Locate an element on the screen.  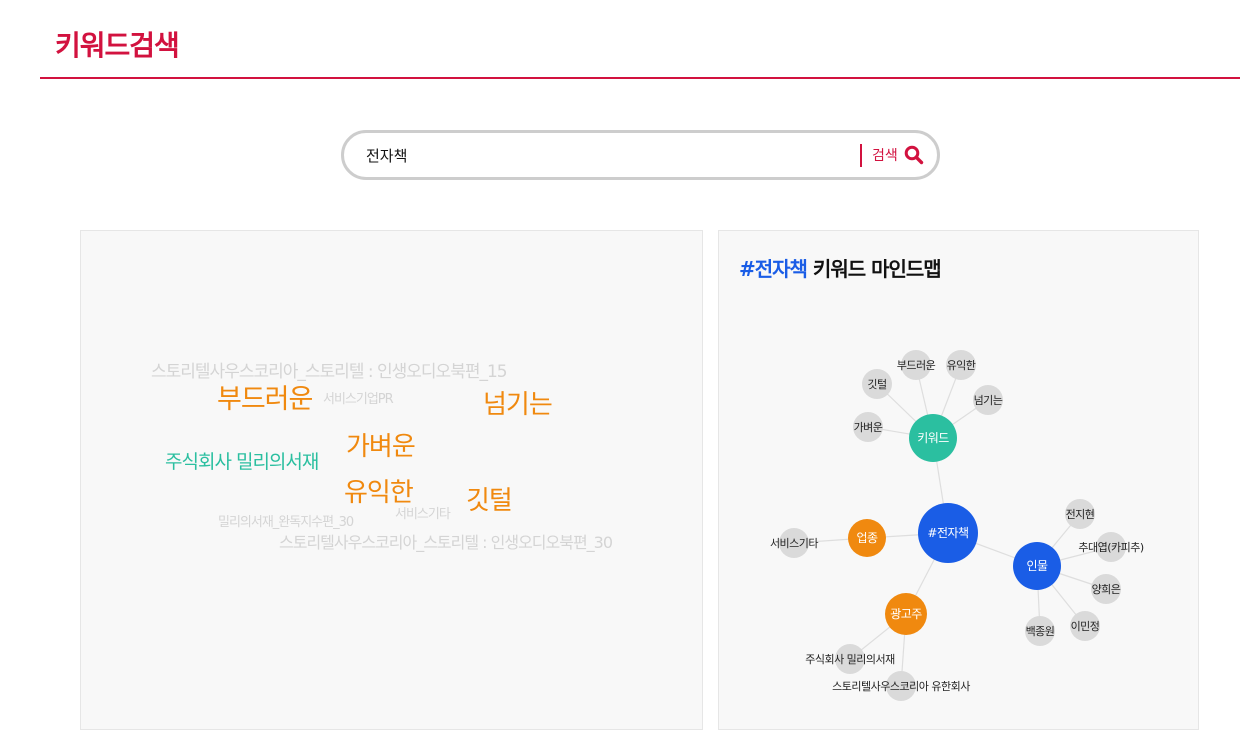
mindmap-leaf-node: 서비스기타 is located at coordinates (794, 543).